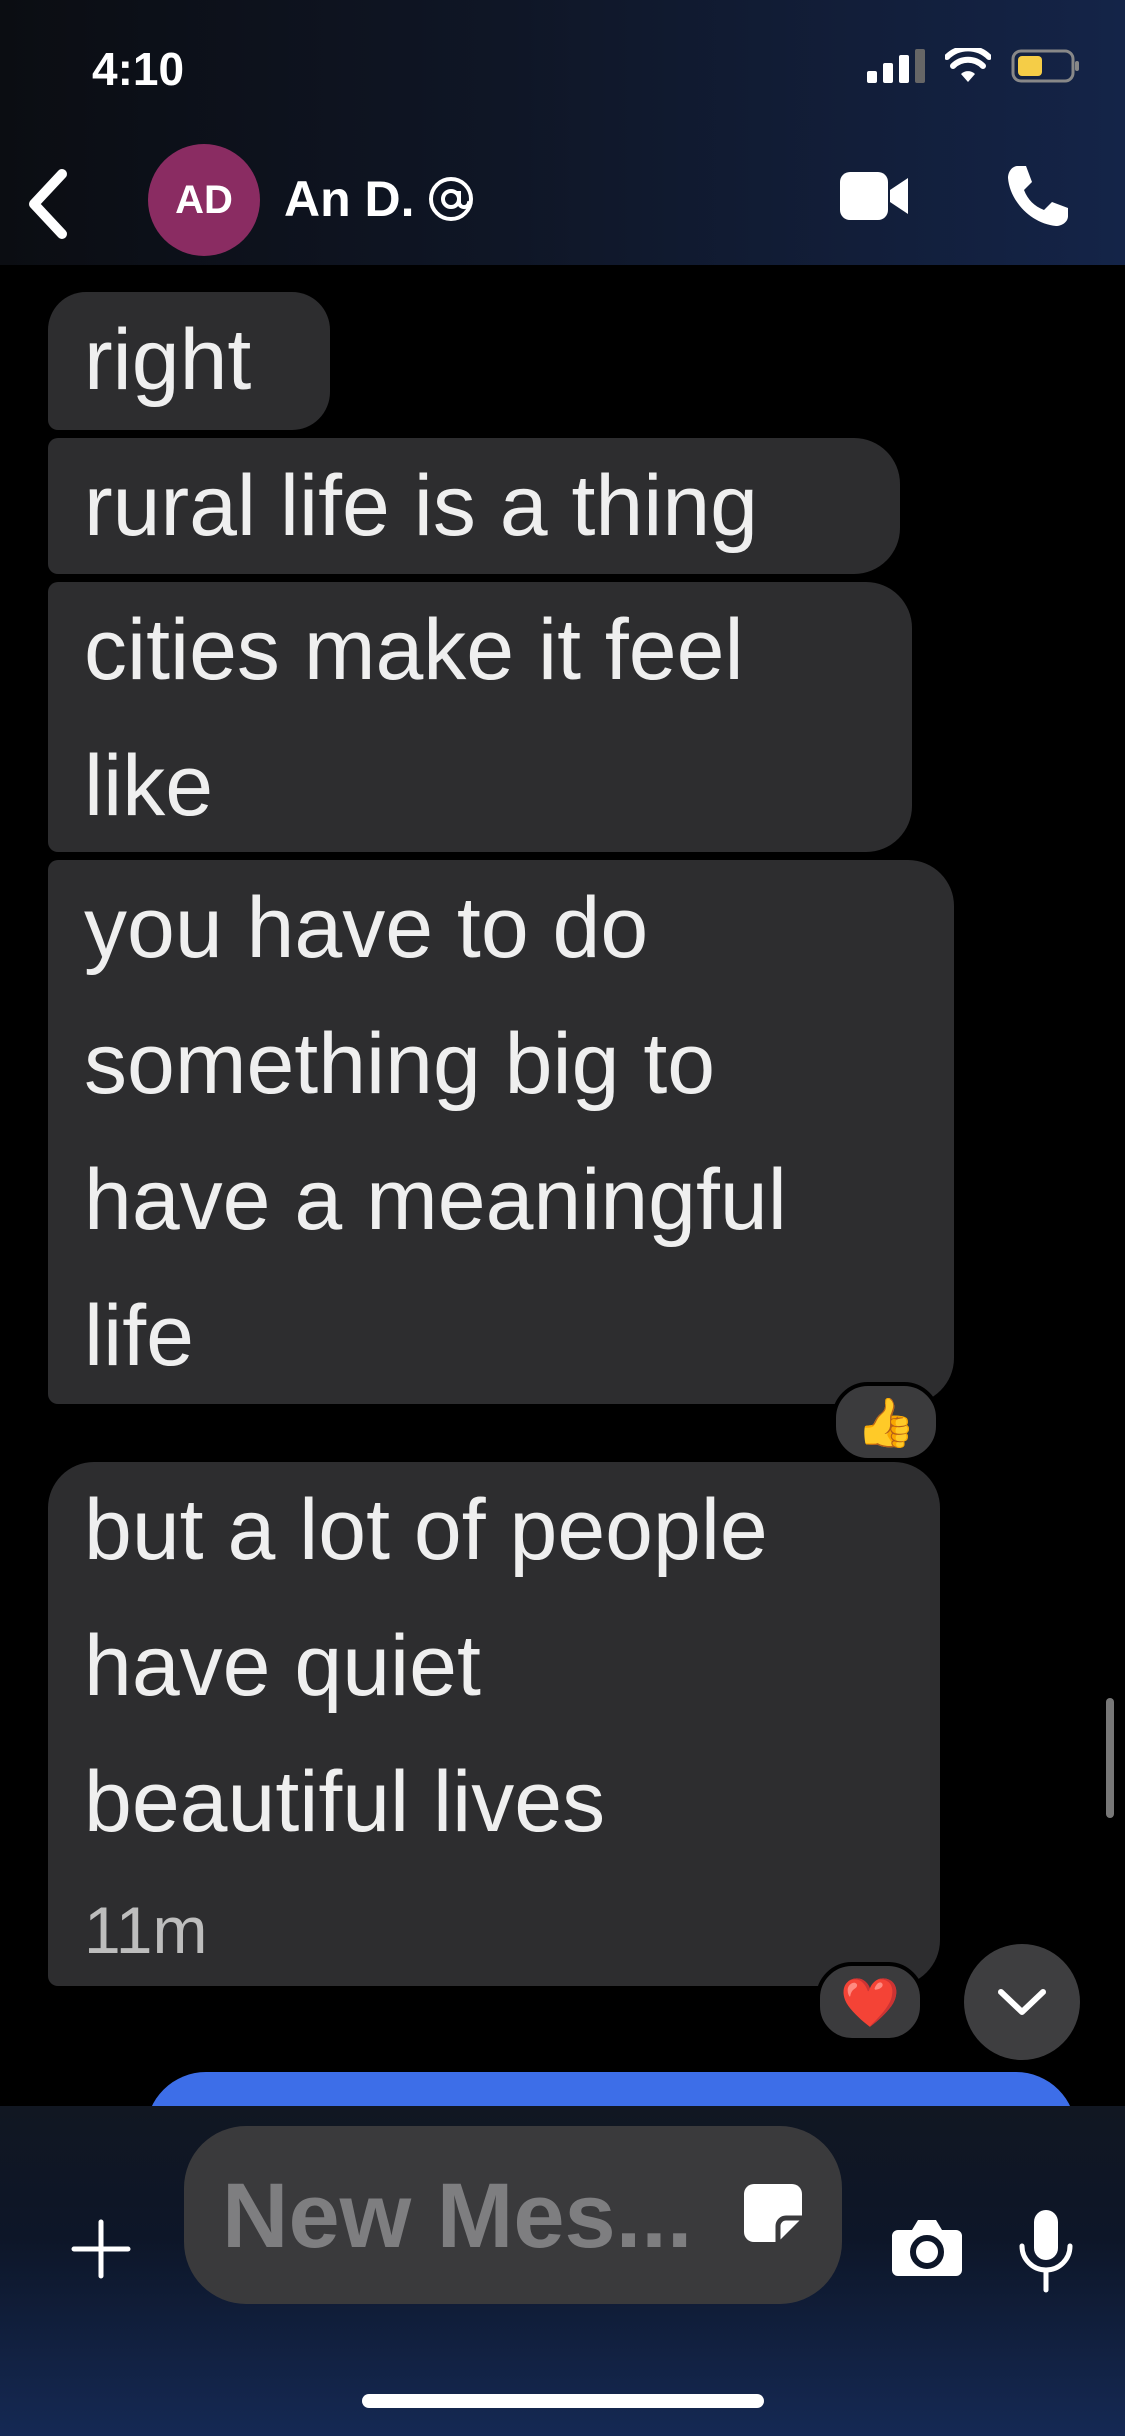 This screenshot has height=2436, width=1125. I want to click on chevron-down-icon, so click(1022, 2002).